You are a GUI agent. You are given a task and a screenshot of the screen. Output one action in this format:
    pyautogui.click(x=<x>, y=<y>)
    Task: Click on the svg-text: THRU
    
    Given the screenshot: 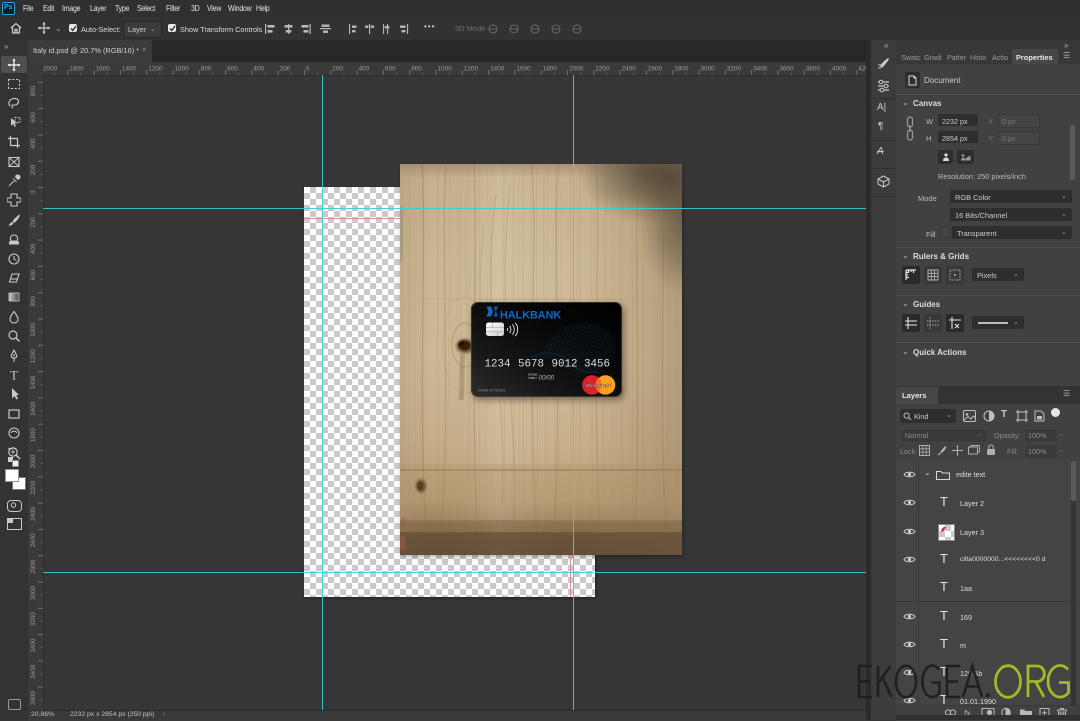 What is the action you would take?
    pyautogui.click(x=532, y=378)
    